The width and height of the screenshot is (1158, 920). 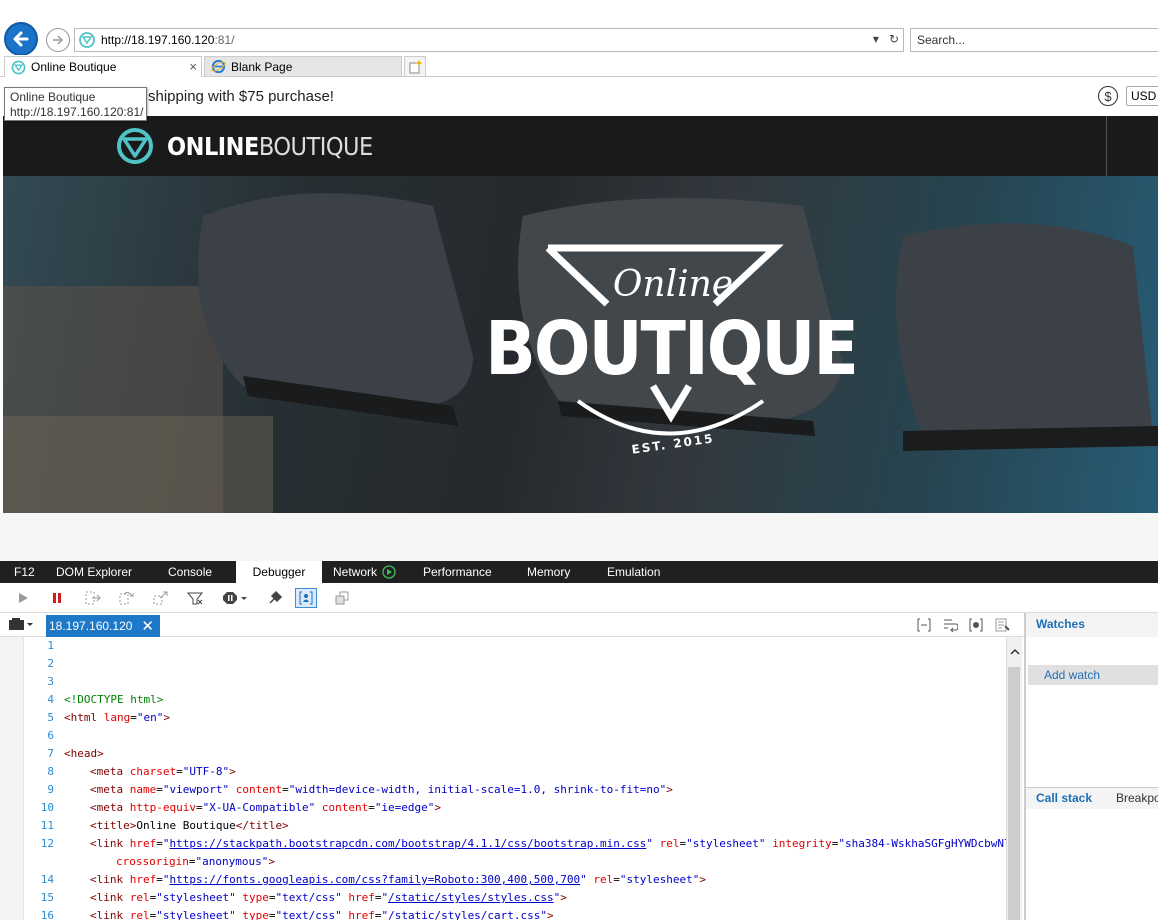 What do you see at coordinates (633, 572) in the screenshot?
I see `tab-emulation: Emulation` at bounding box center [633, 572].